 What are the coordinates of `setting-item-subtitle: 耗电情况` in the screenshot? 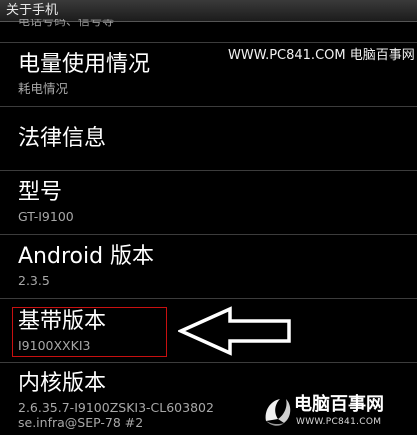 It's located at (43, 88).